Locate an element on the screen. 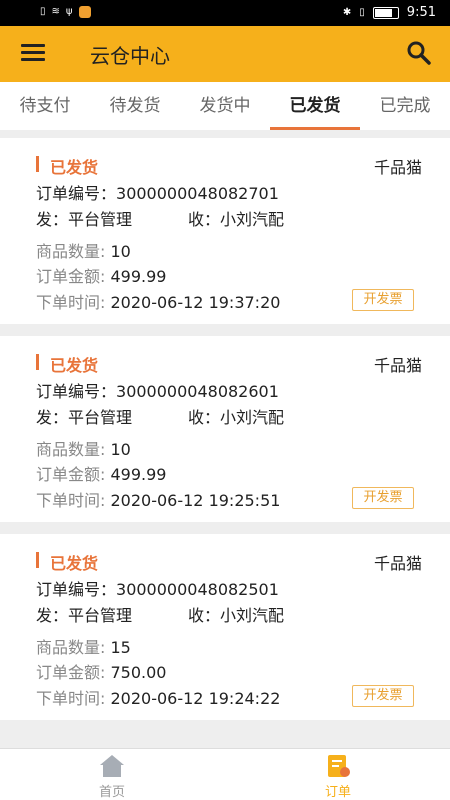 This screenshot has width=450, height=800. order-number: 3000000048082501 is located at coordinates (197, 589).